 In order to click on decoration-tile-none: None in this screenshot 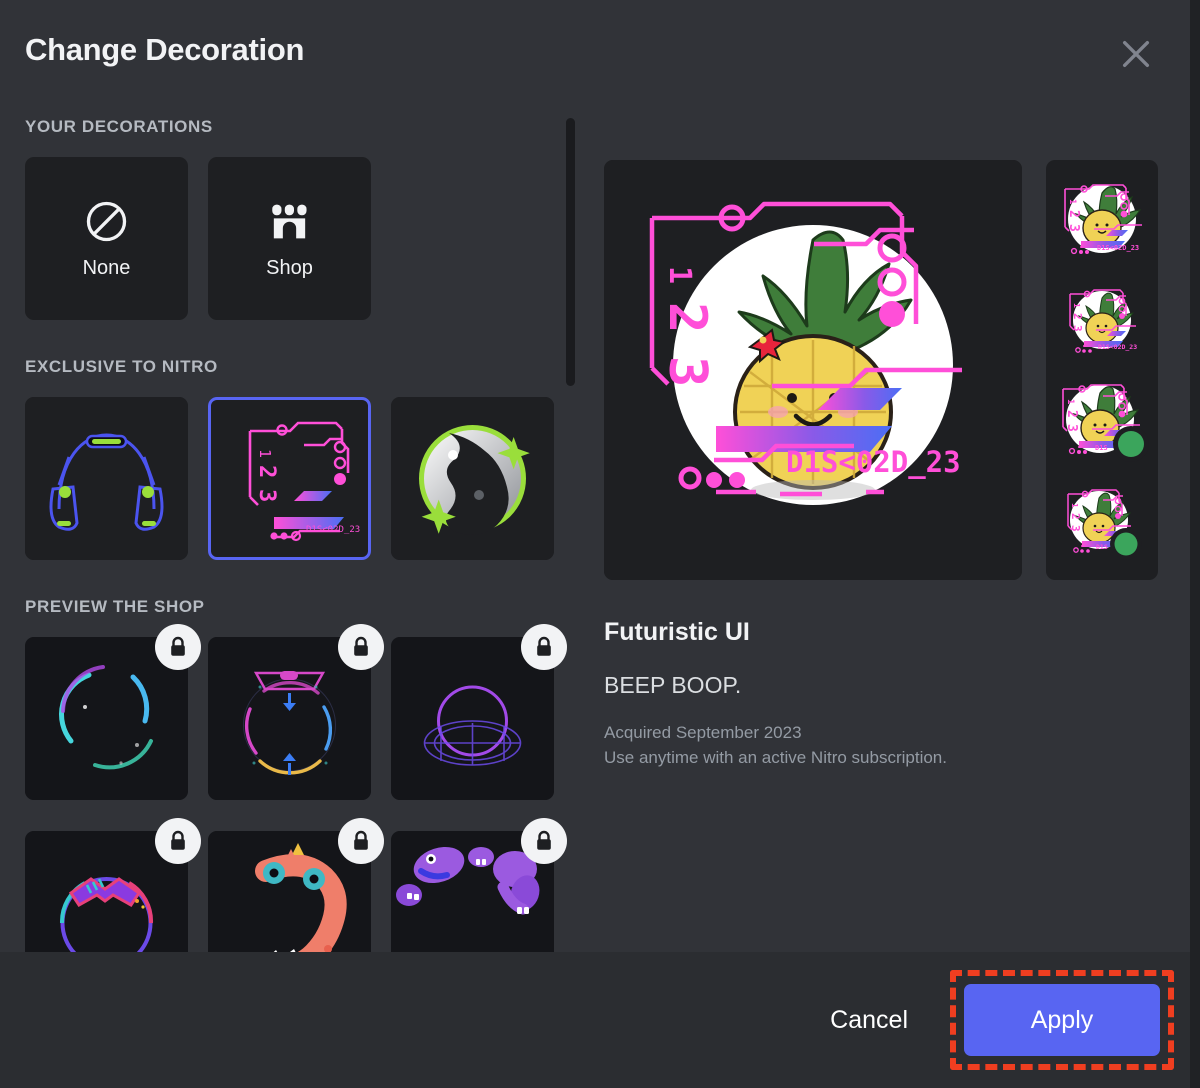, I will do `click(106, 238)`.